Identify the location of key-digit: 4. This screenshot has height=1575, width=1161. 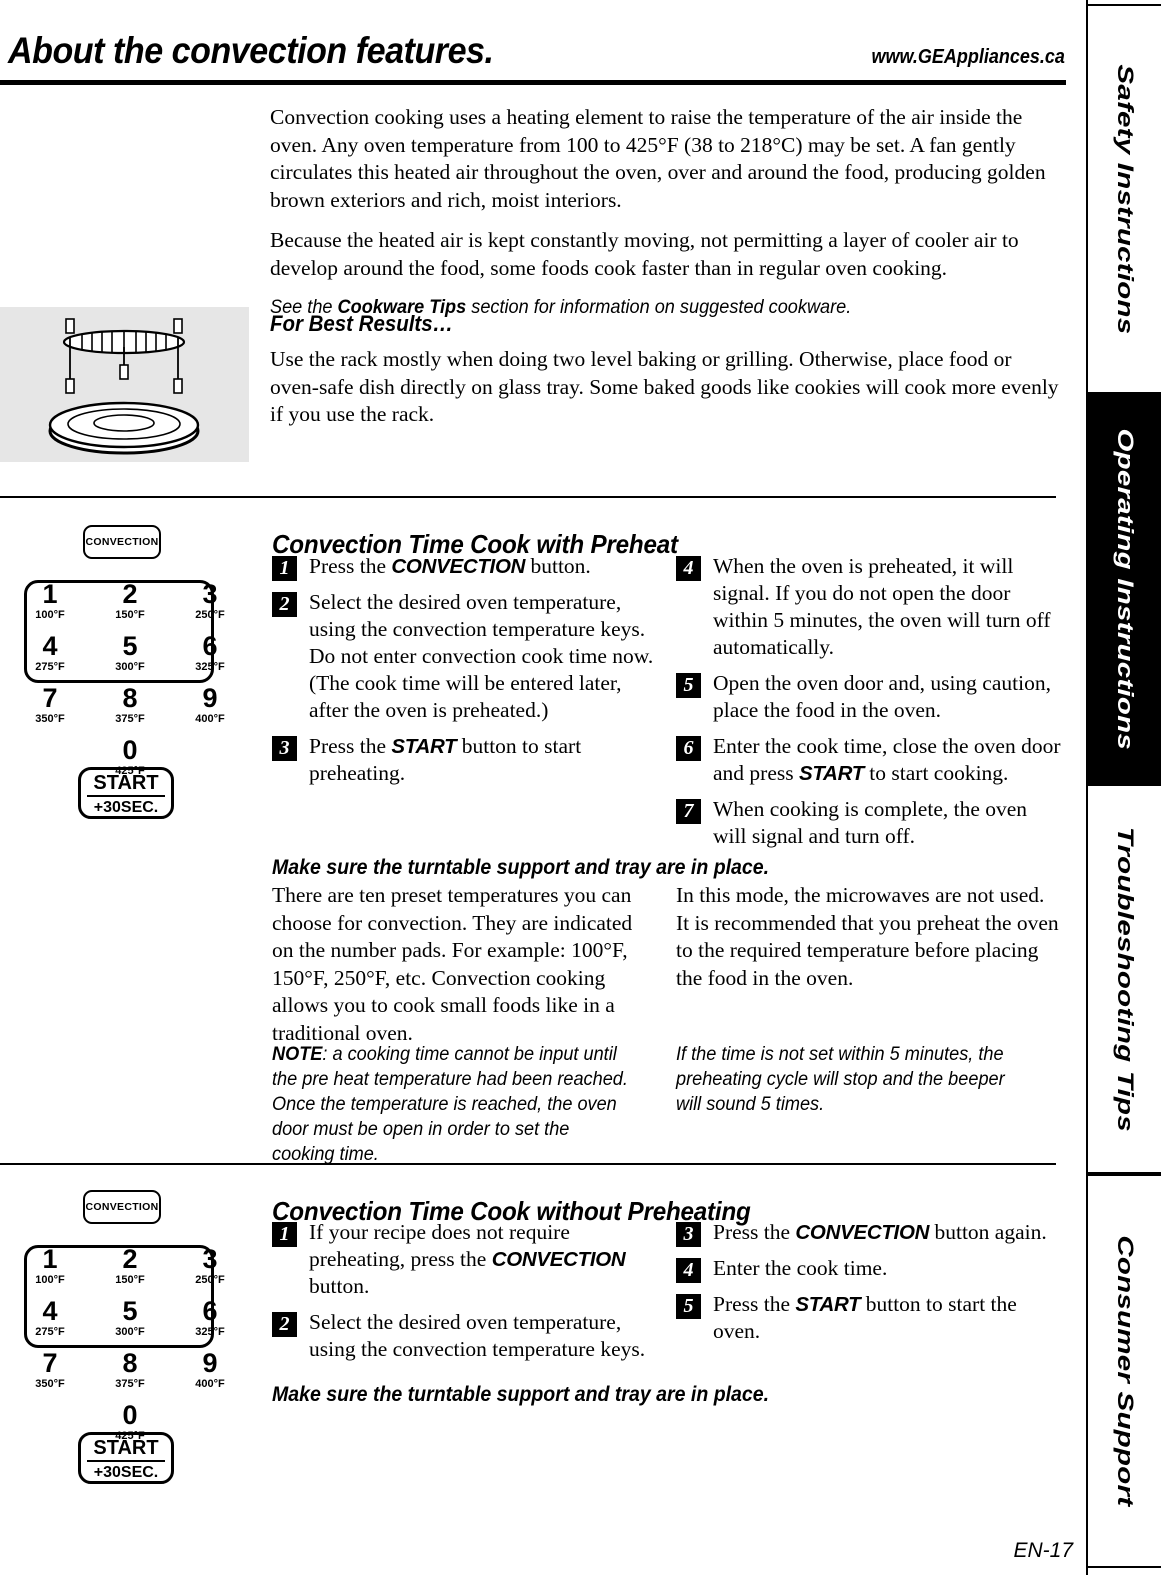
(50, 1311).